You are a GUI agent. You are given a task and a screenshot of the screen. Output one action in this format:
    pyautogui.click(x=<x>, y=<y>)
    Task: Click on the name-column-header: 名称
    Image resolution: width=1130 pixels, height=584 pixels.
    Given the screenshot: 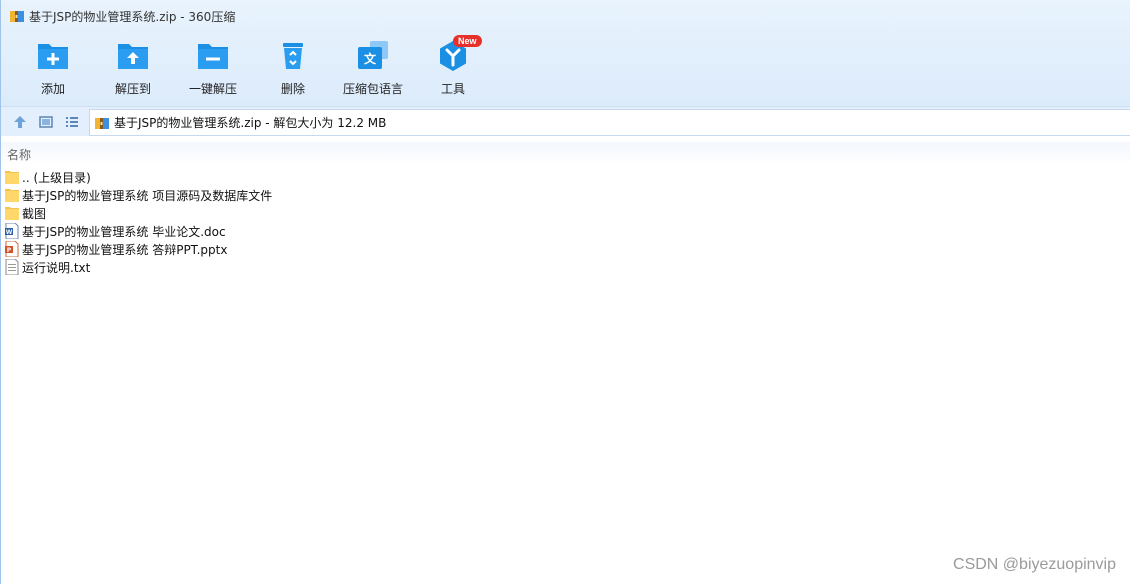 What is the action you would take?
    pyautogui.click(x=19, y=154)
    